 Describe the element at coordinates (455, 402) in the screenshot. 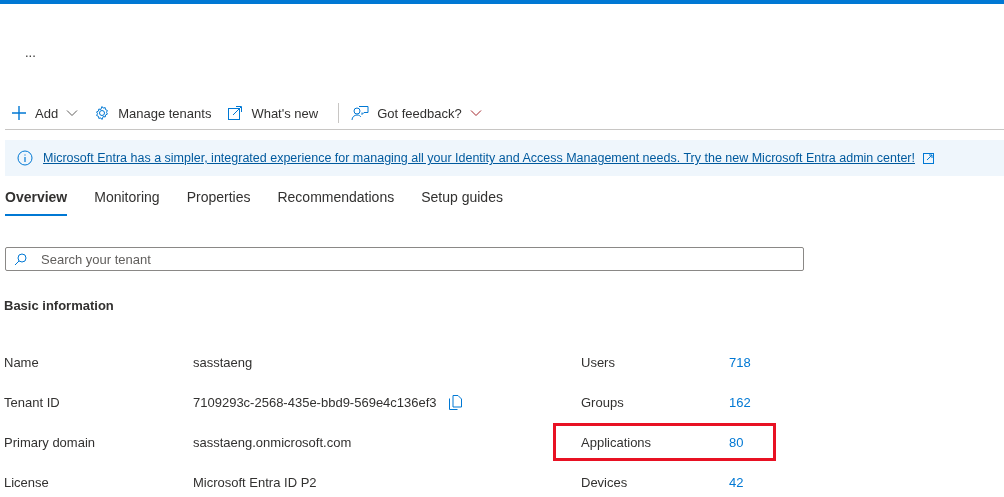

I see `copy-icon` at that location.